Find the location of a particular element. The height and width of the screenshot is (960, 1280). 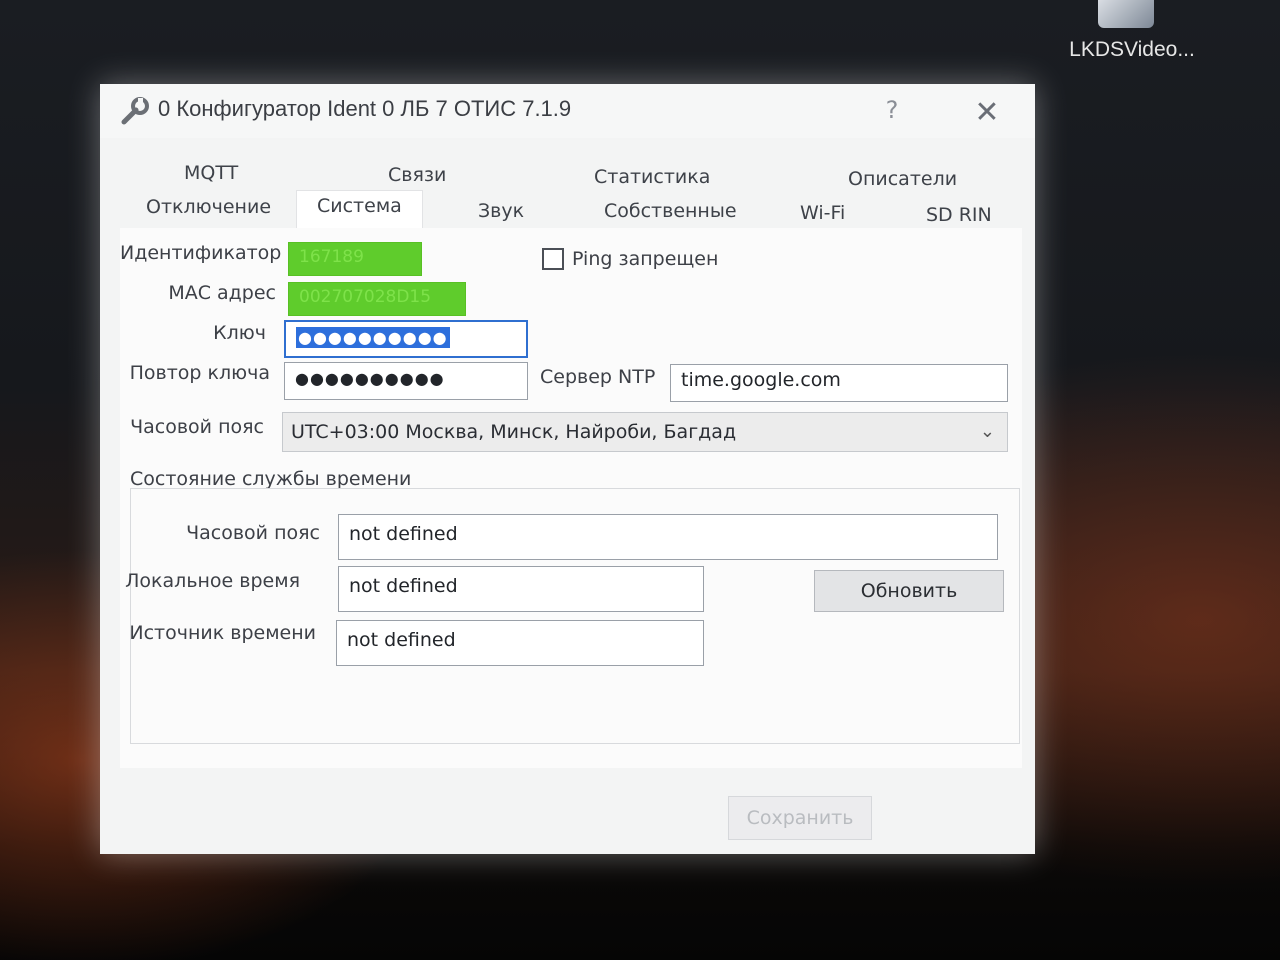

key-repeat-value: ●●●●●●●●●● is located at coordinates (370, 378).